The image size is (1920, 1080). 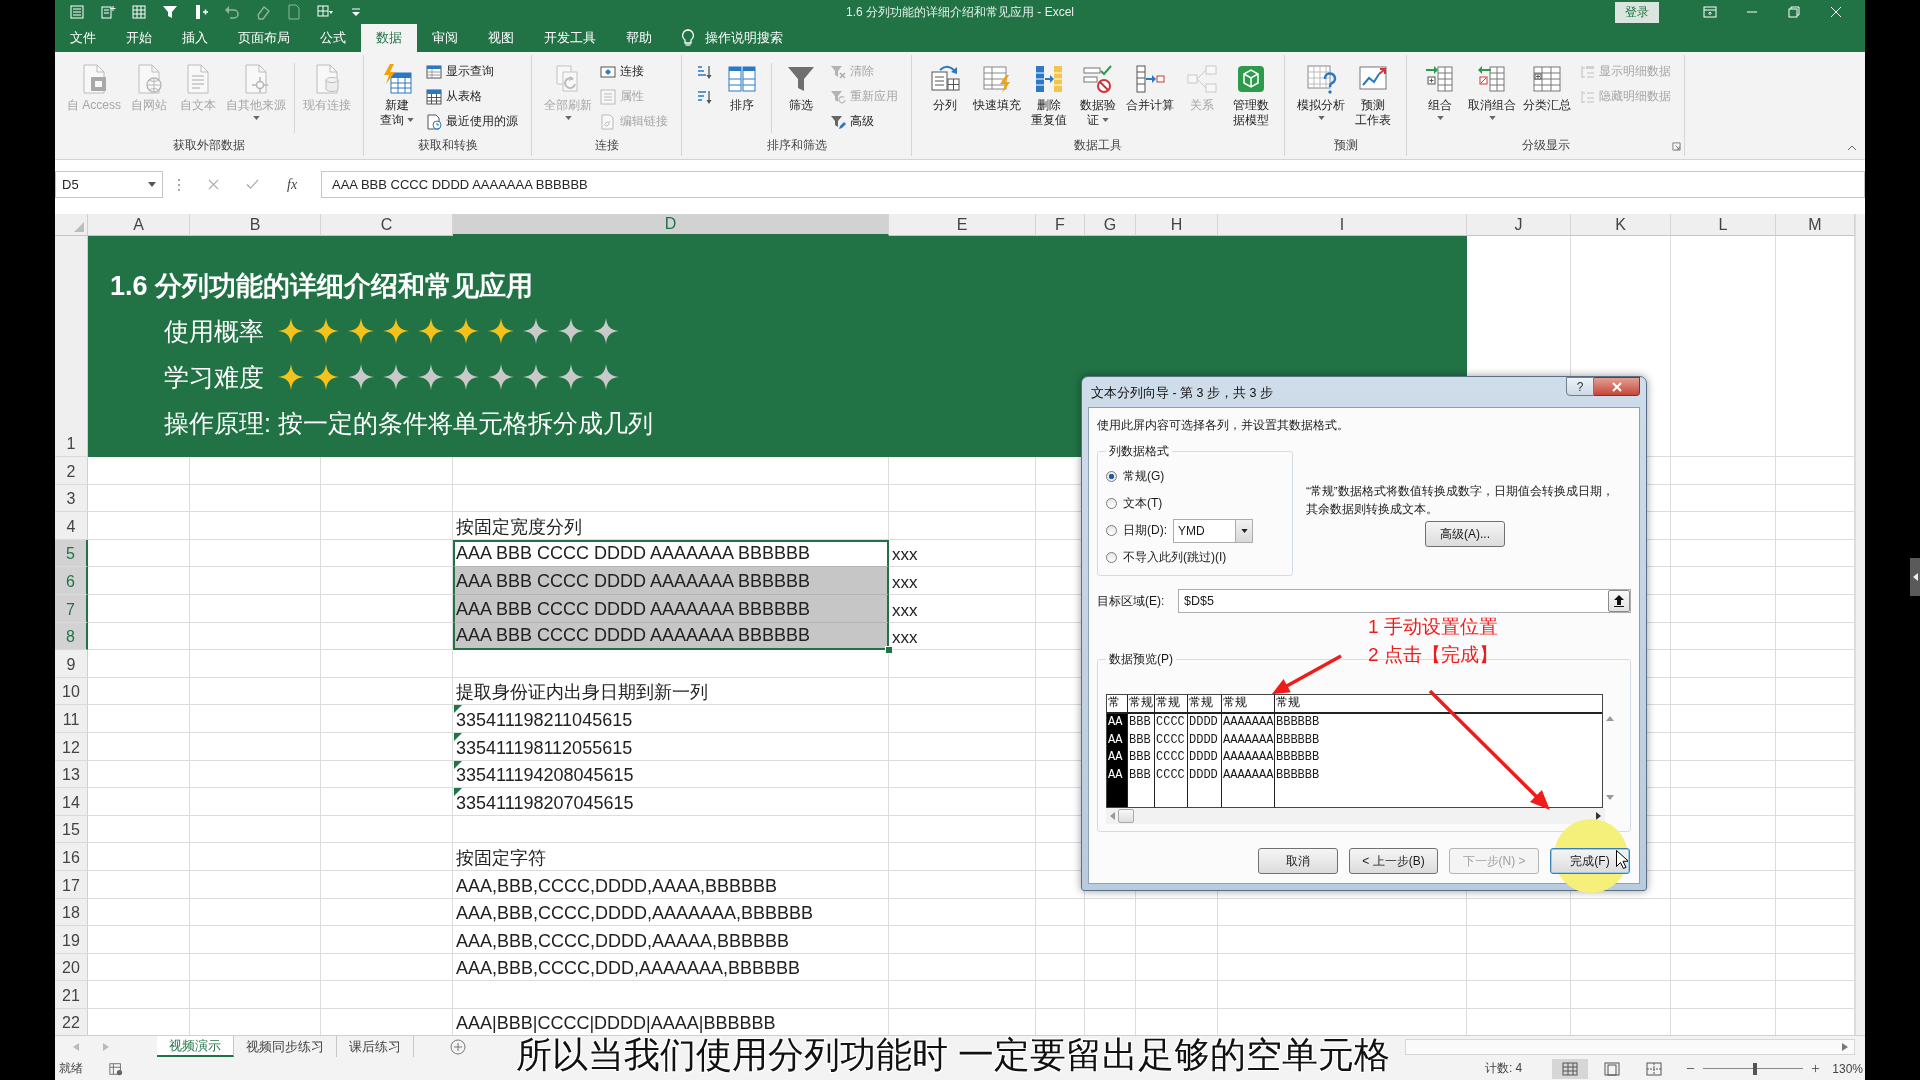 I want to click on zoom-in-icon, so click(x=1816, y=1068).